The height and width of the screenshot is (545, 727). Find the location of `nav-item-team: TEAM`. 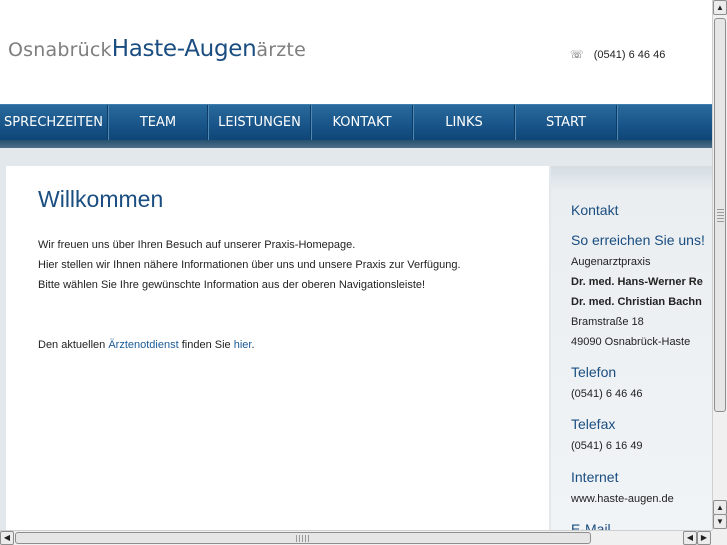

nav-item-team: TEAM is located at coordinates (158, 123).